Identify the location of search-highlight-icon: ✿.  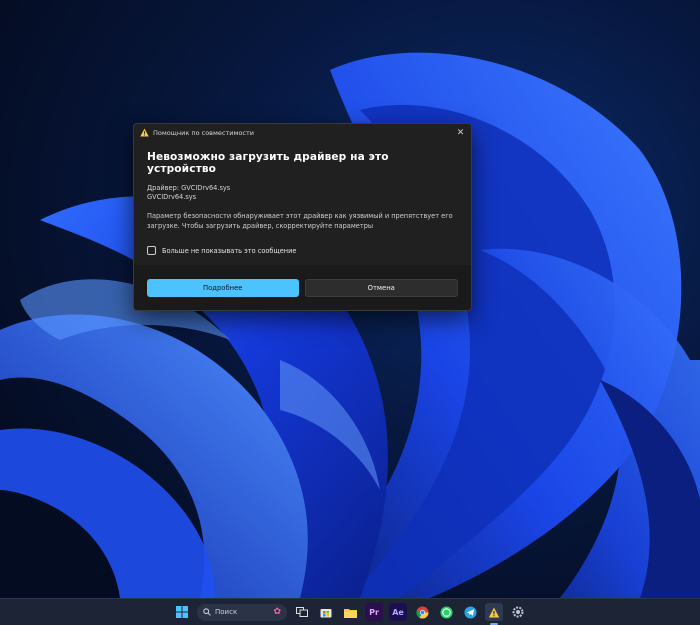
(277, 612).